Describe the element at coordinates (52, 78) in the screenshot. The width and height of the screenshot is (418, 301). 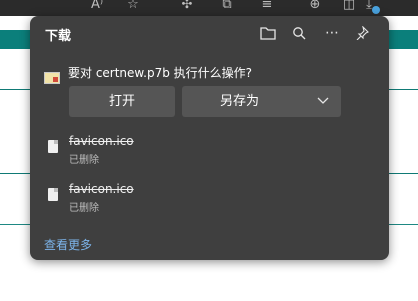
I see `certificate-file-icon` at that location.